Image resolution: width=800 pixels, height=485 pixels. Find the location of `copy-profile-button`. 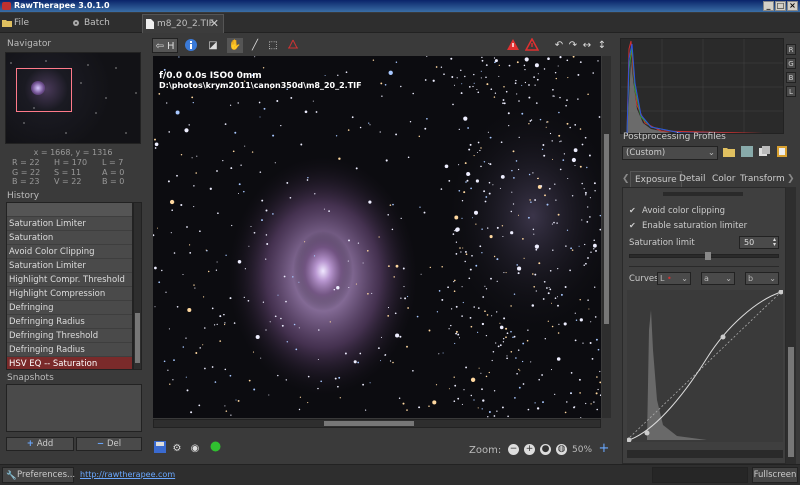

copy-profile-button is located at coordinates (765, 153).